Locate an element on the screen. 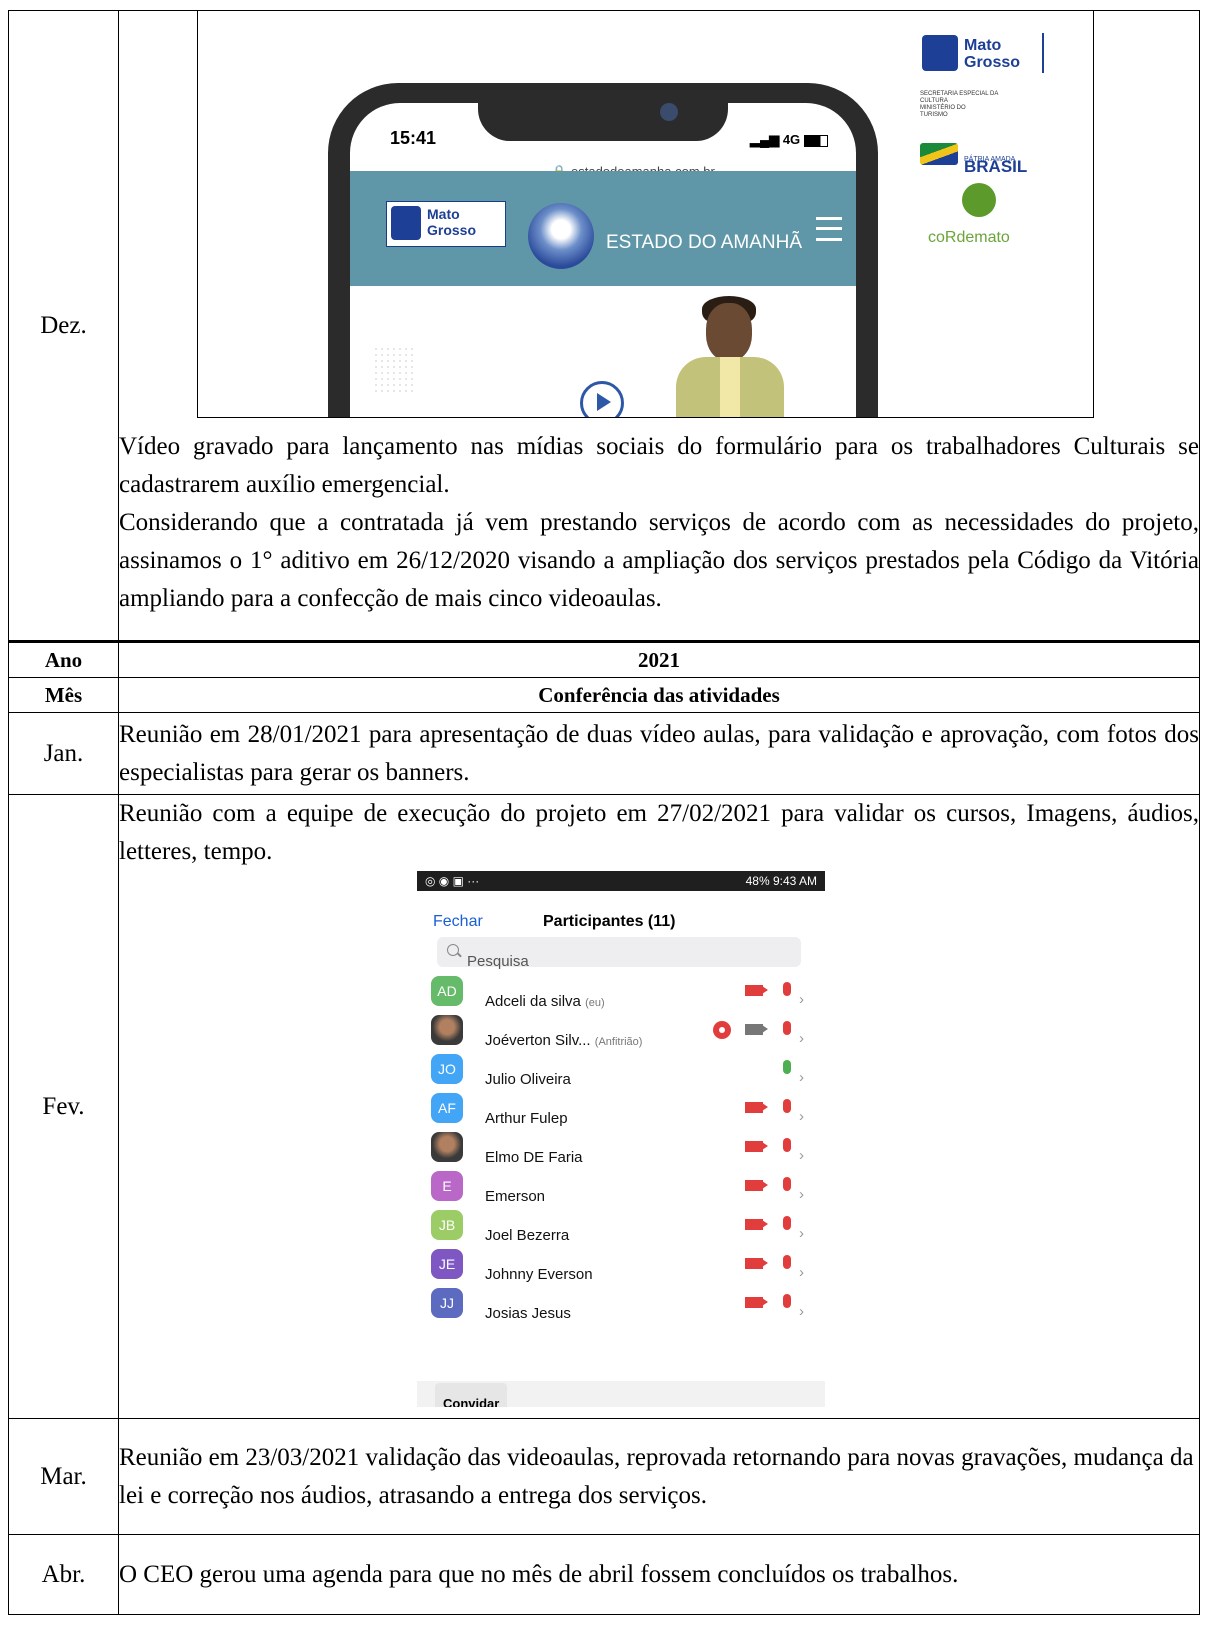 The height and width of the screenshot is (1651, 1208). participant-row: Elmo DE Faria › is located at coordinates (621, 1147).